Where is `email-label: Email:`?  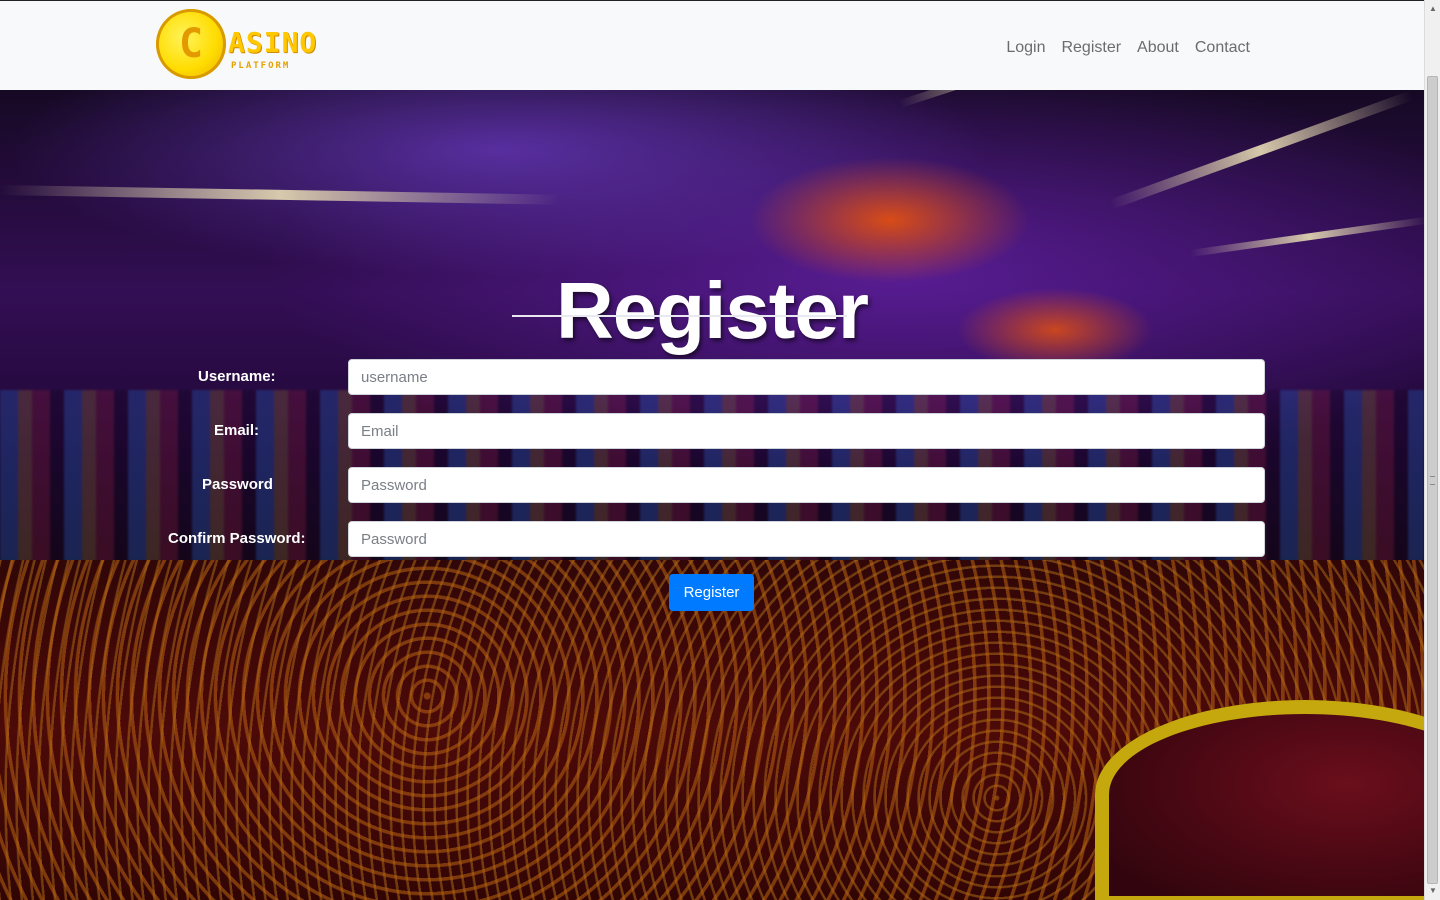
email-label: Email: is located at coordinates (237, 430).